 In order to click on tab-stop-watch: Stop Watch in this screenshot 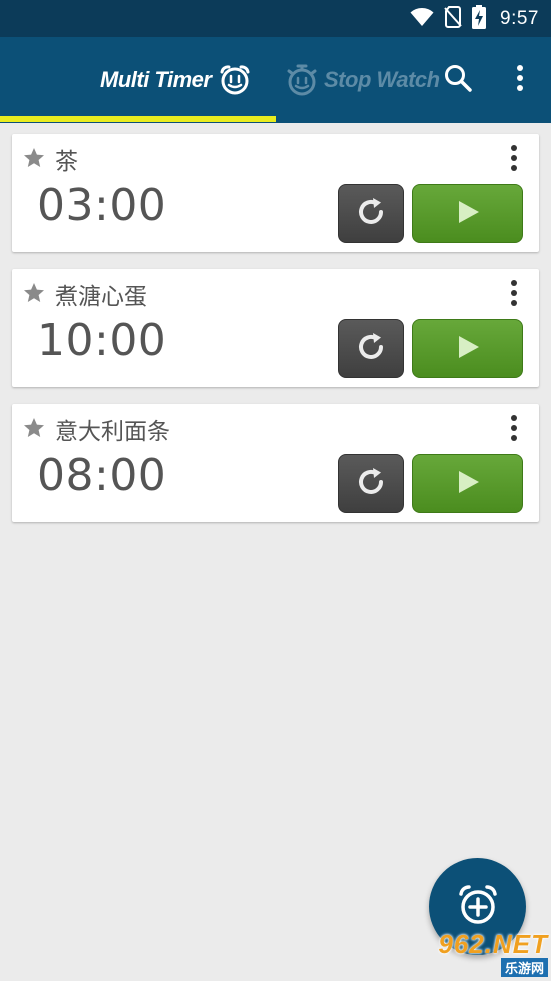, I will do `click(363, 80)`.